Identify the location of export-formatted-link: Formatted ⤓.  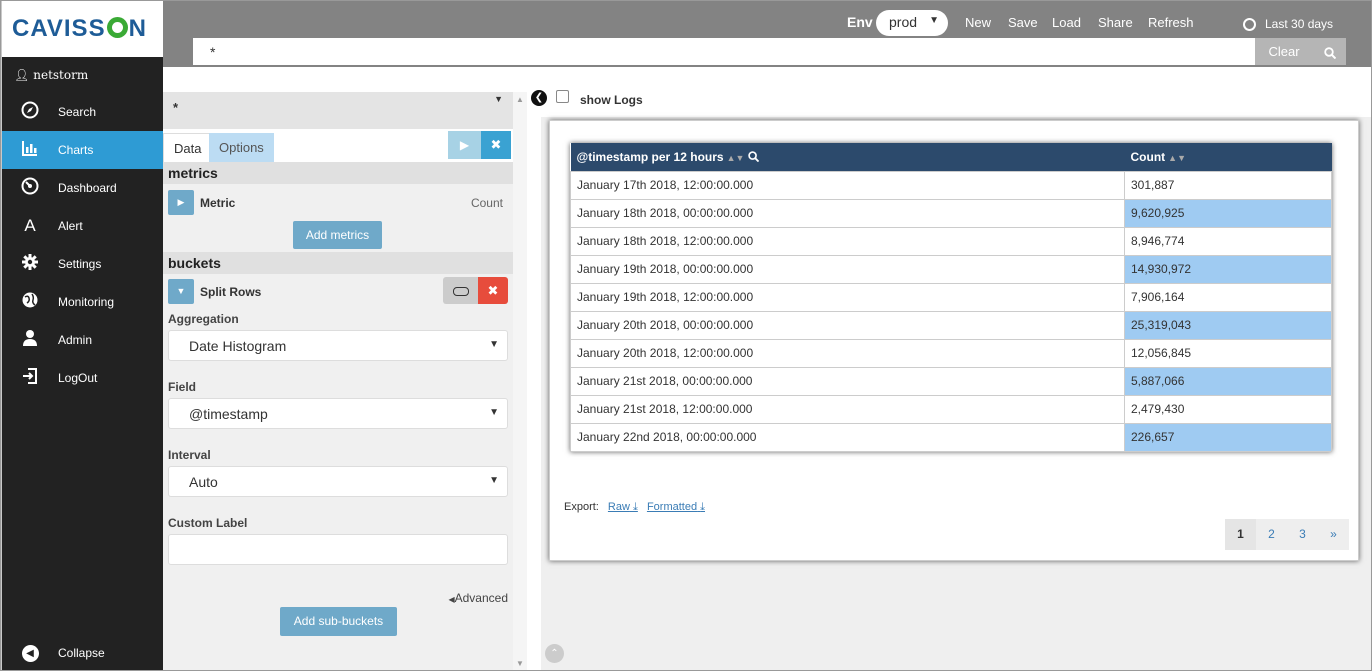
(676, 507).